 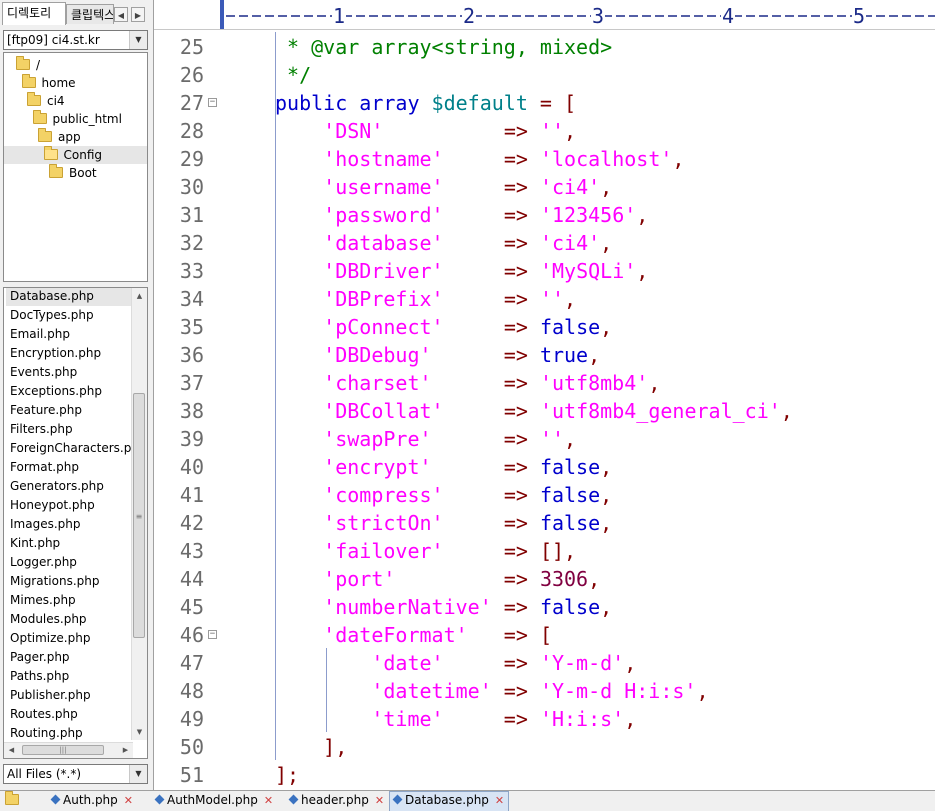 What do you see at coordinates (48, 83) in the screenshot?
I see `tree-node: home` at bounding box center [48, 83].